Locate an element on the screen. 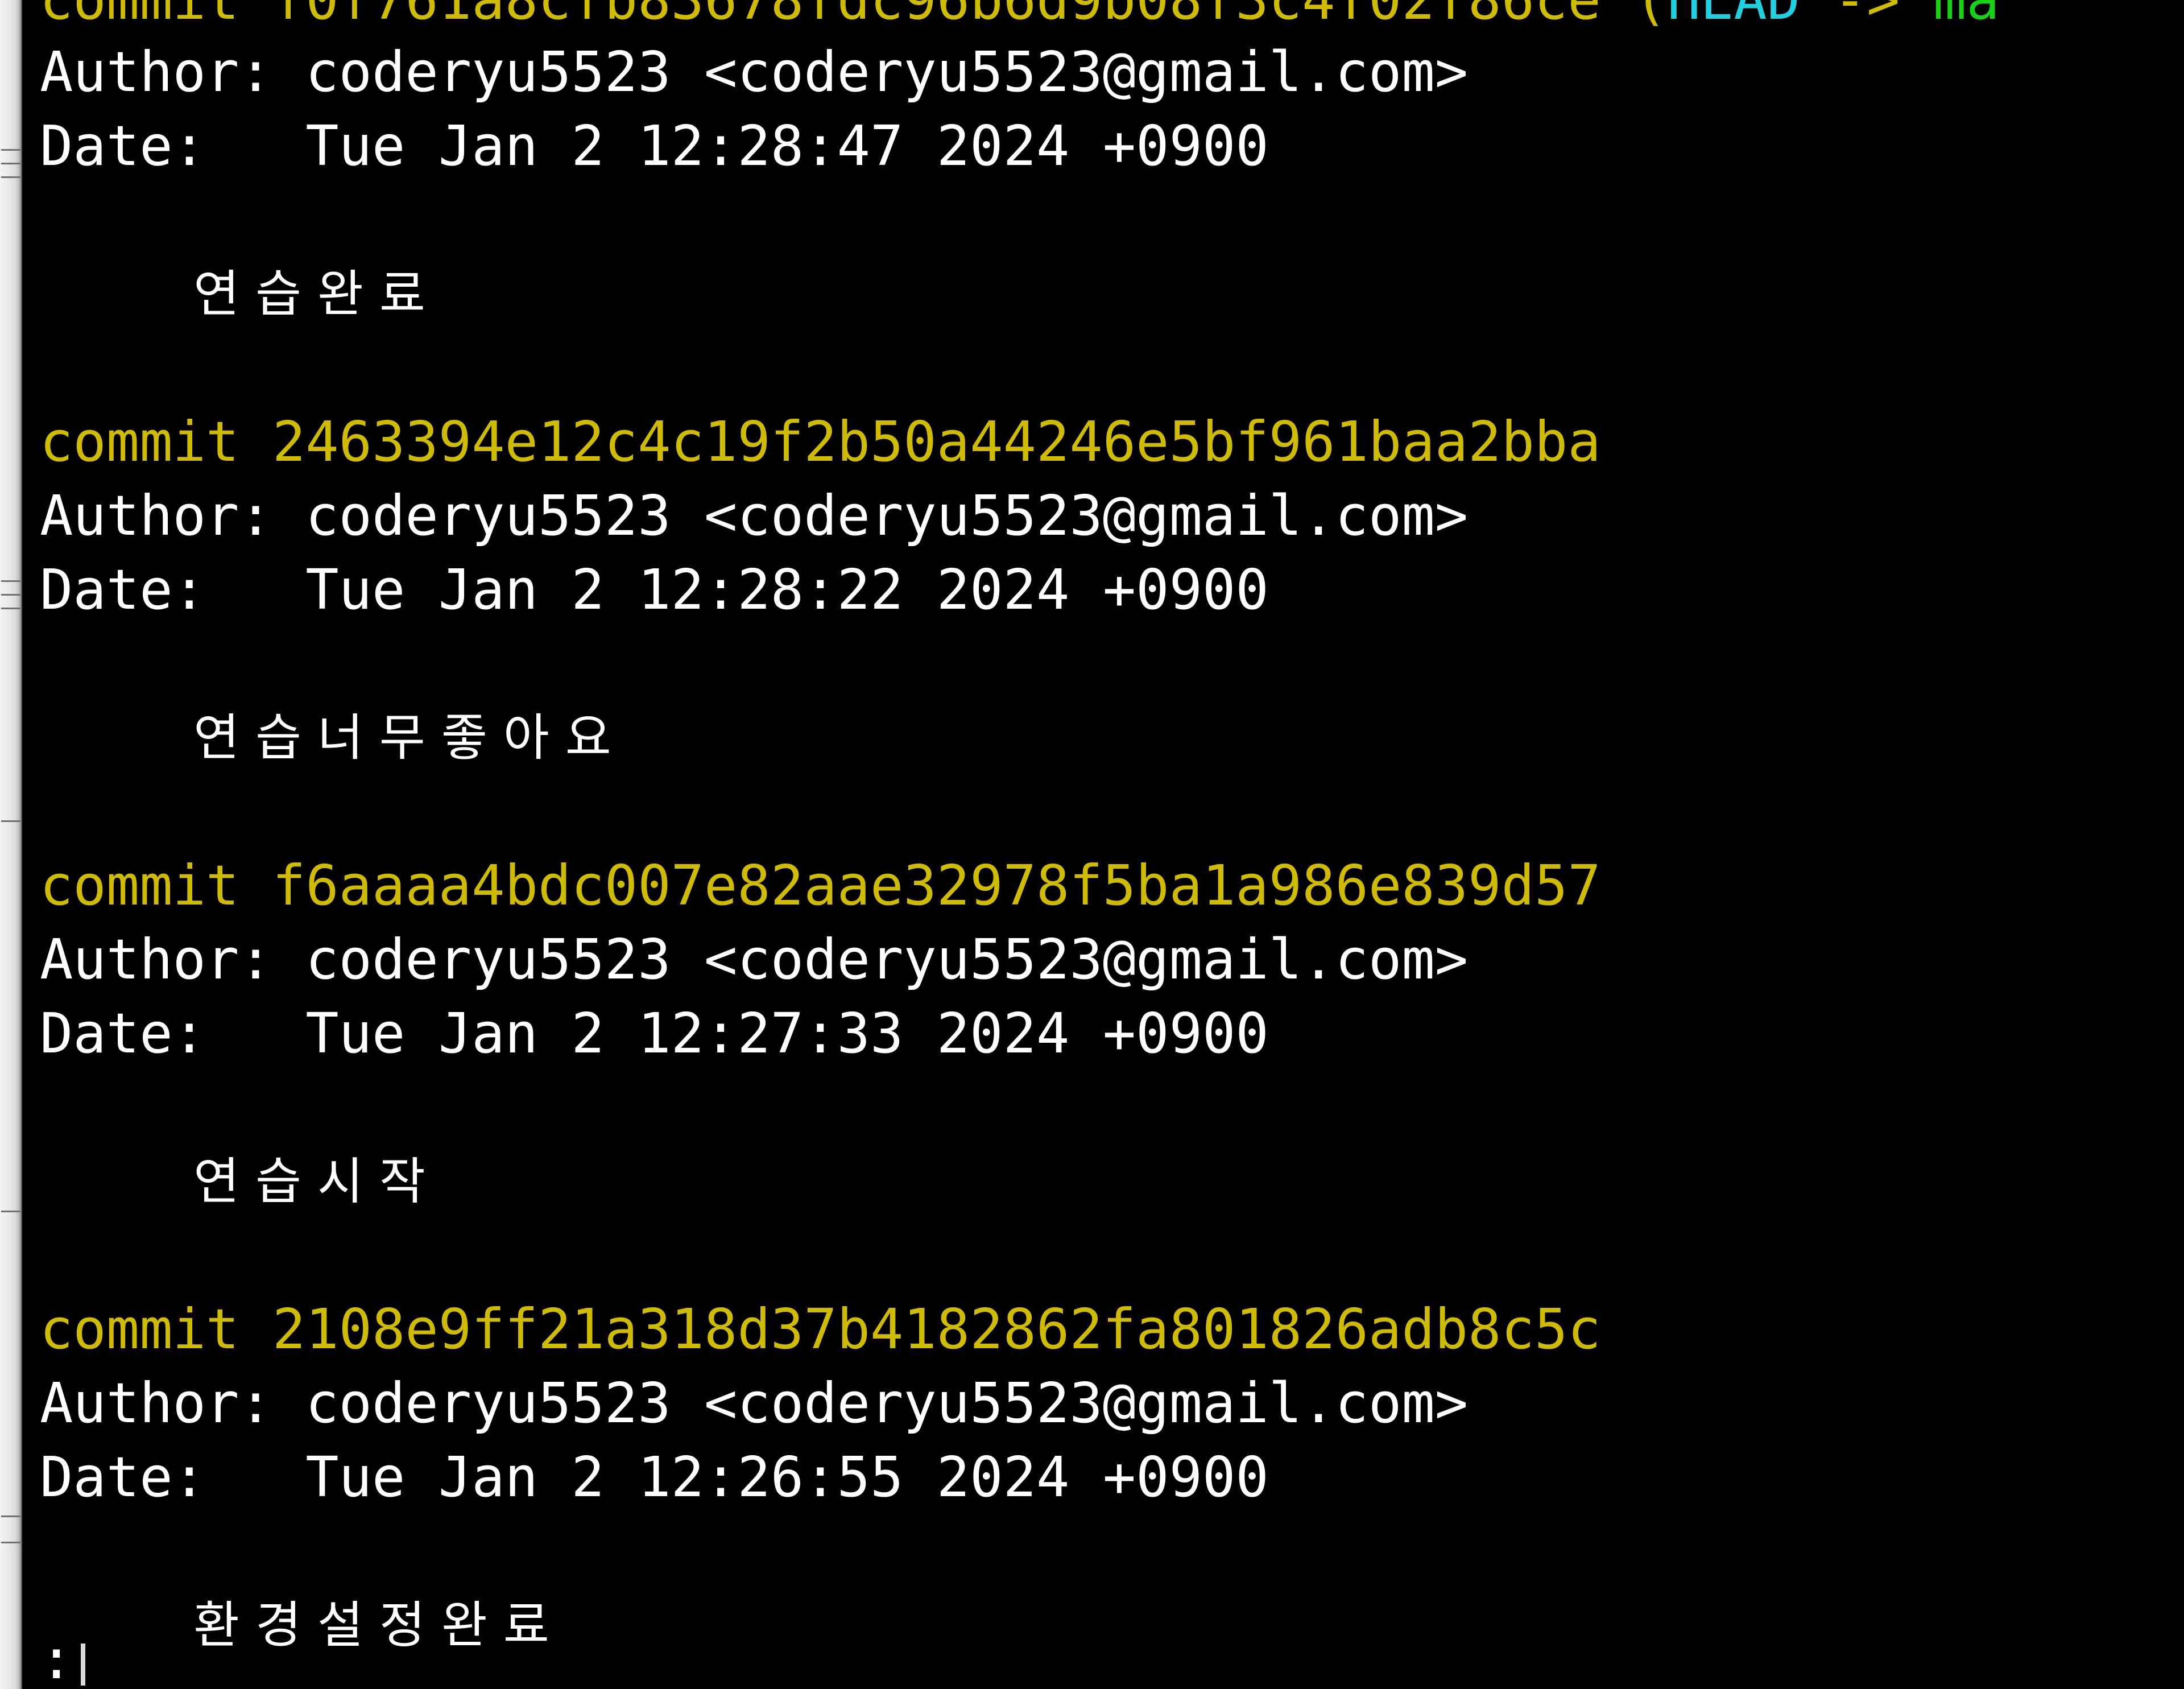 The width and height of the screenshot is (2184, 1689). commit-message: 연습시작 is located at coordinates (317, 1181).